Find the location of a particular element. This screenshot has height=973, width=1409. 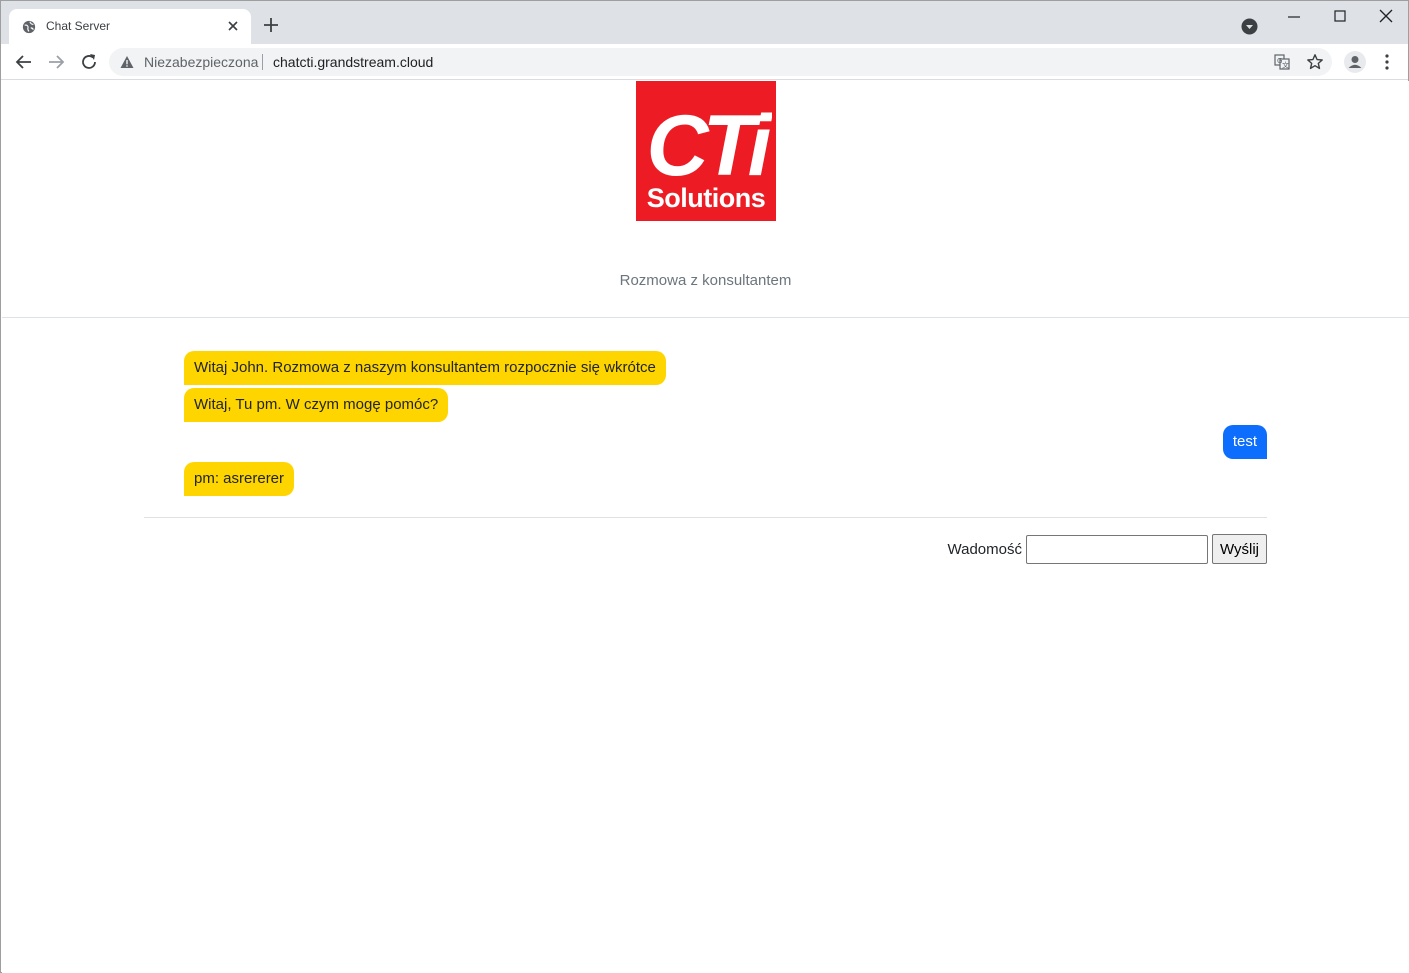

new-tab-plus-icon is located at coordinates (271, 25).